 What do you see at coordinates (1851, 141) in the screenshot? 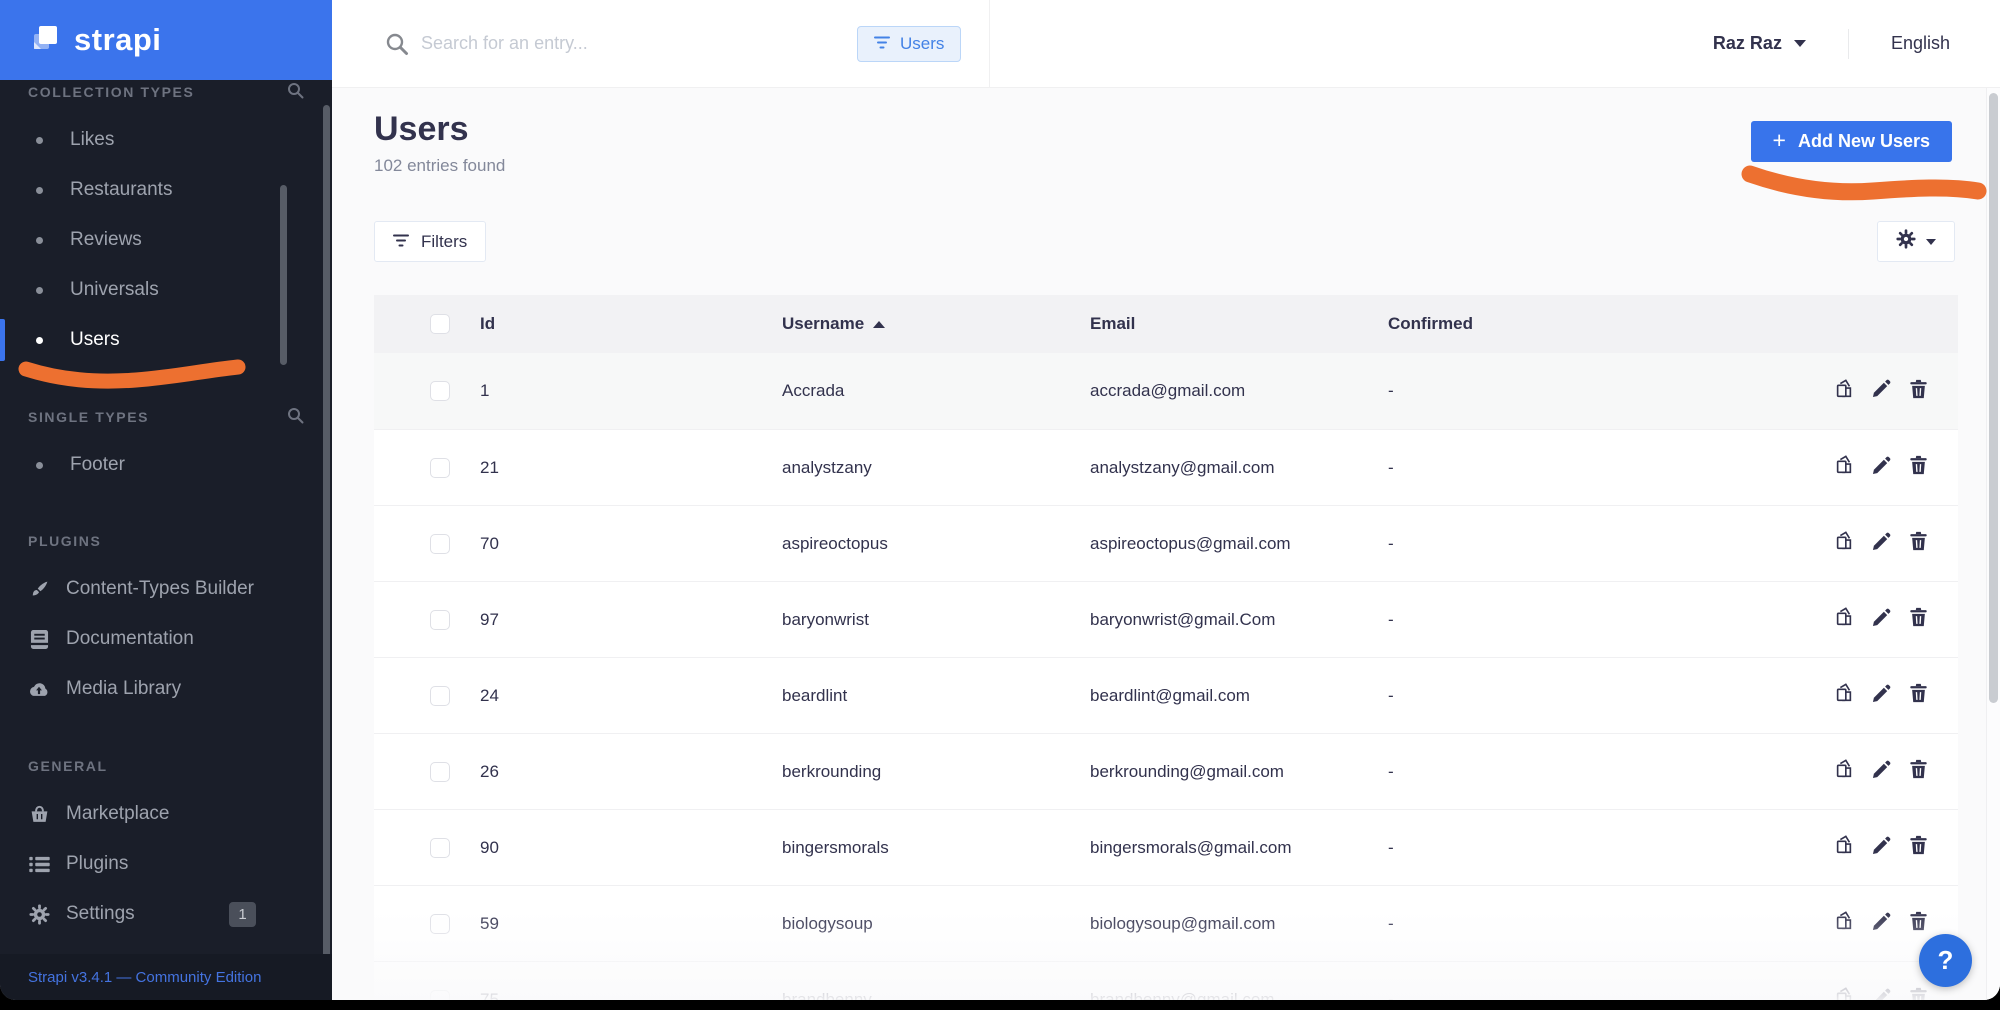
I see `add-new-users-button: + Add New Users` at bounding box center [1851, 141].